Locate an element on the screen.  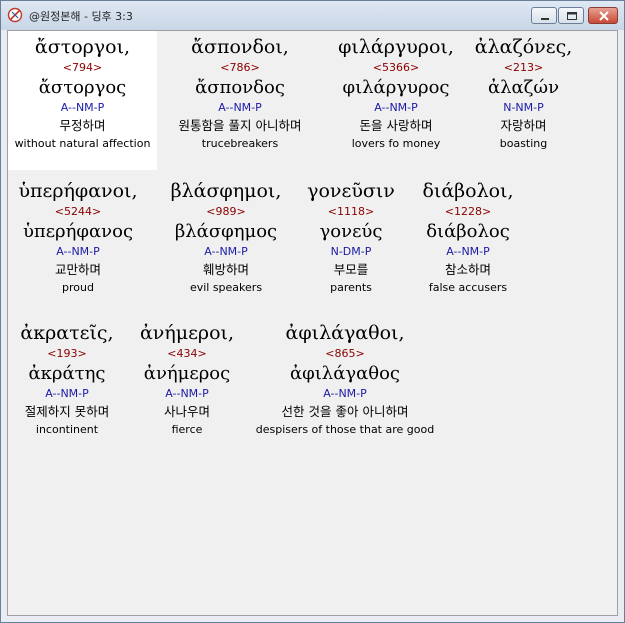
minimize-icon is located at coordinates (545, 19).